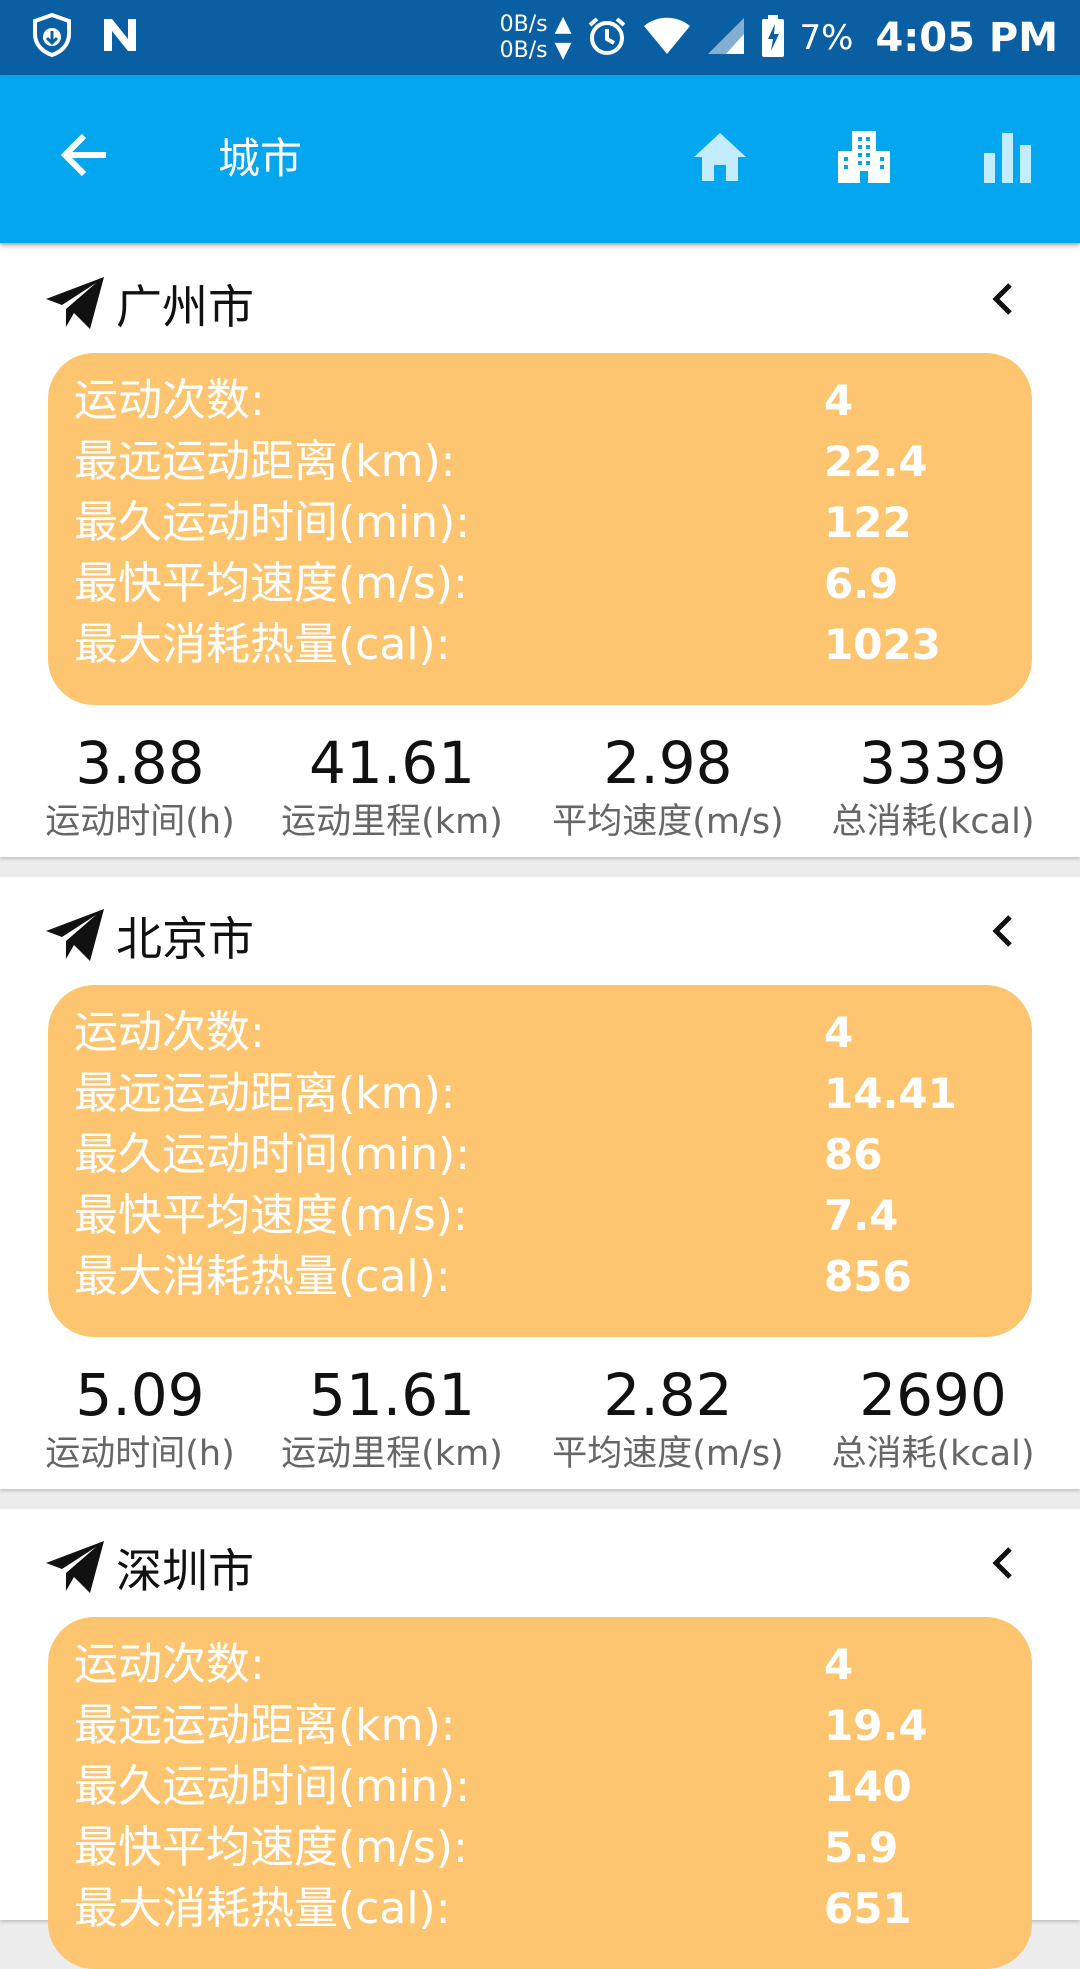  What do you see at coordinates (540, 300) in the screenshot?
I see `city-card-header: 广州市` at bounding box center [540, 300].